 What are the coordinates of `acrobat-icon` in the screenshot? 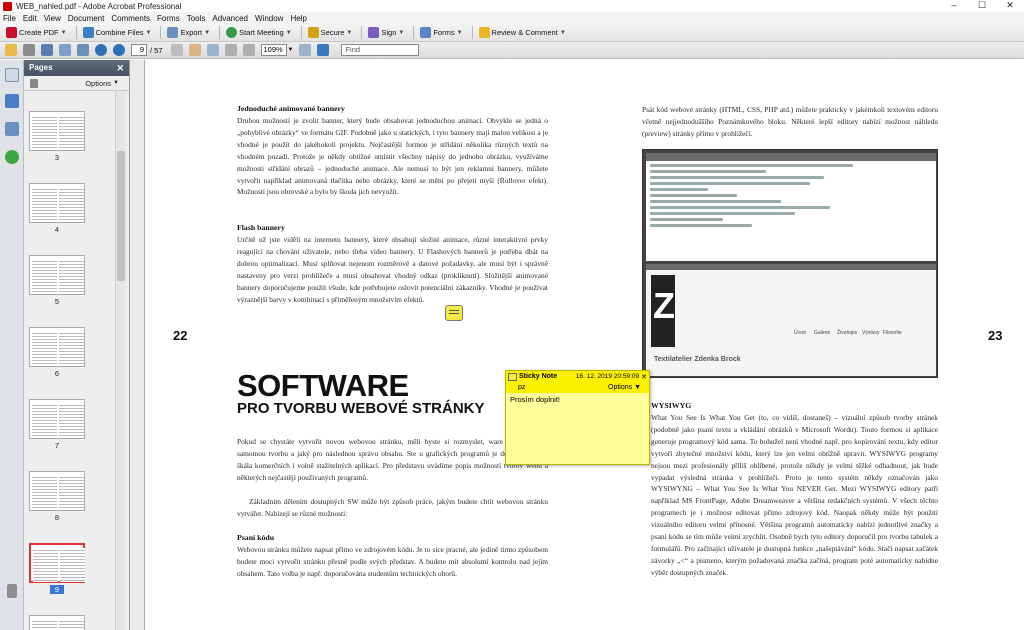 It's located at (7, 6).